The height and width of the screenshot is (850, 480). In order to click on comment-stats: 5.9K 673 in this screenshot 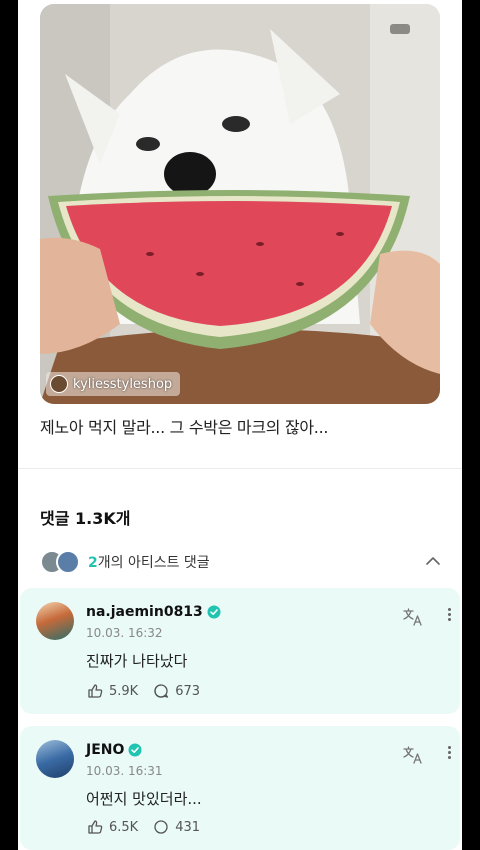, I will do `click(143, 691)`.